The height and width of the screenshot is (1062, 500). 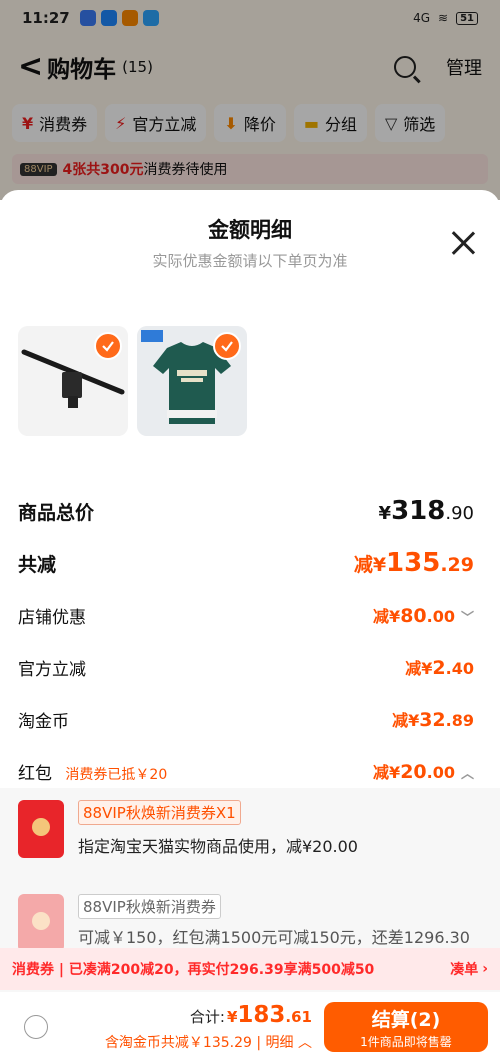 I want to click on select-all-radio, so click(x=36, y=1027).